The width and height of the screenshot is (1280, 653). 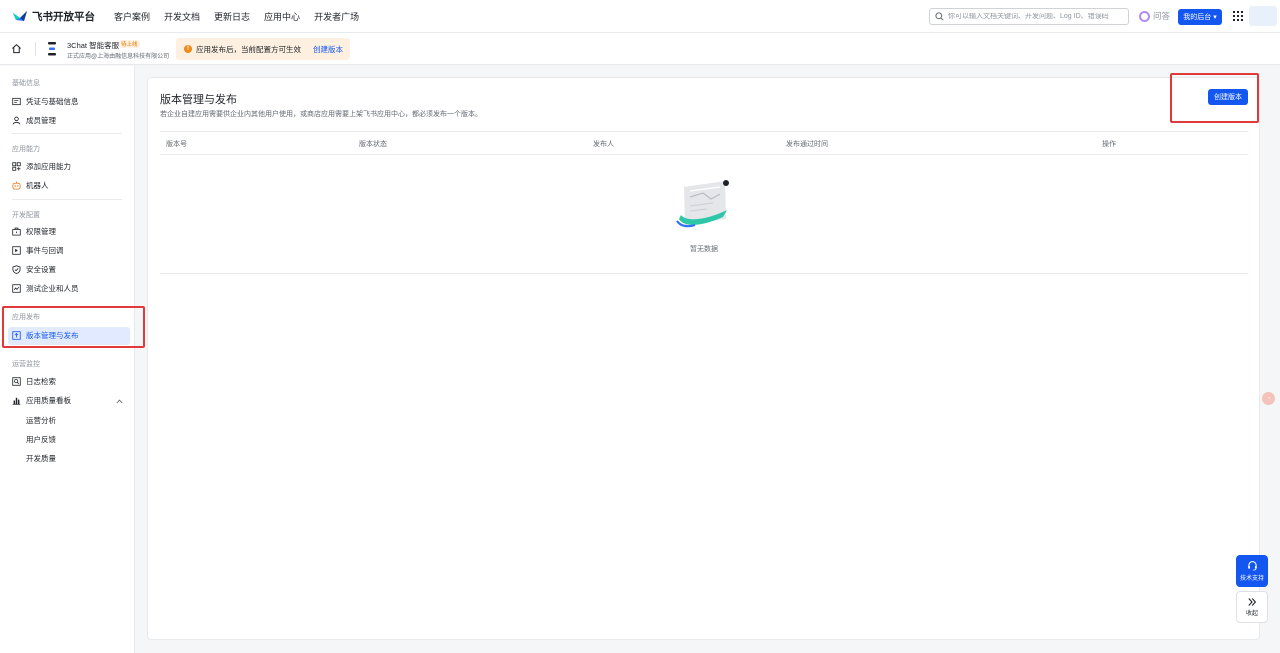 What do you see at coordinates (129, 44) in the screenshot?
I see `status-badge: 待上线` at bounding box center [129, 44].